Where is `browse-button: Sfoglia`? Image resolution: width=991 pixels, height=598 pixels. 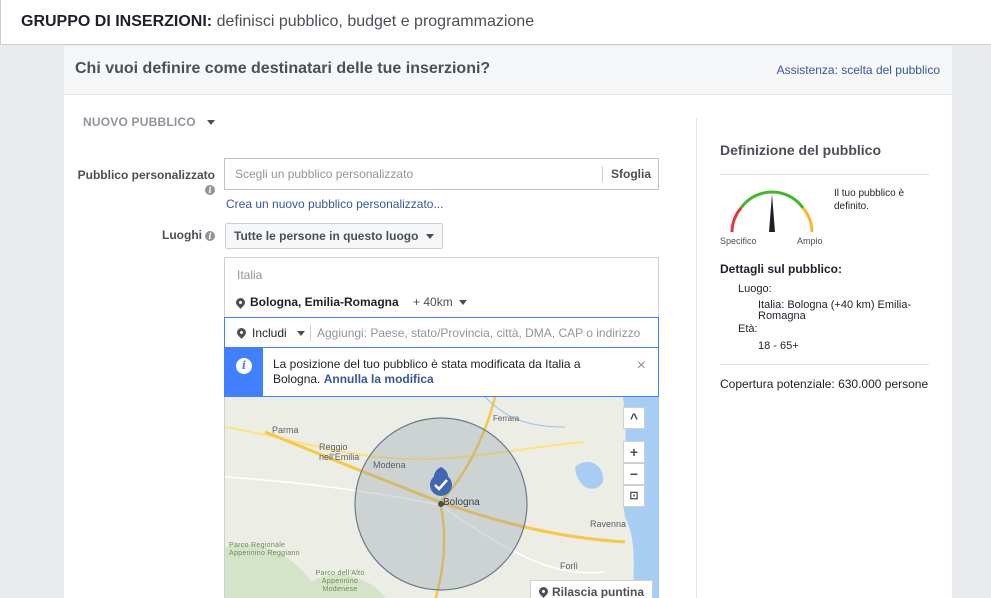
browse-button: Sfoglia is located at coordinates (629, 174).